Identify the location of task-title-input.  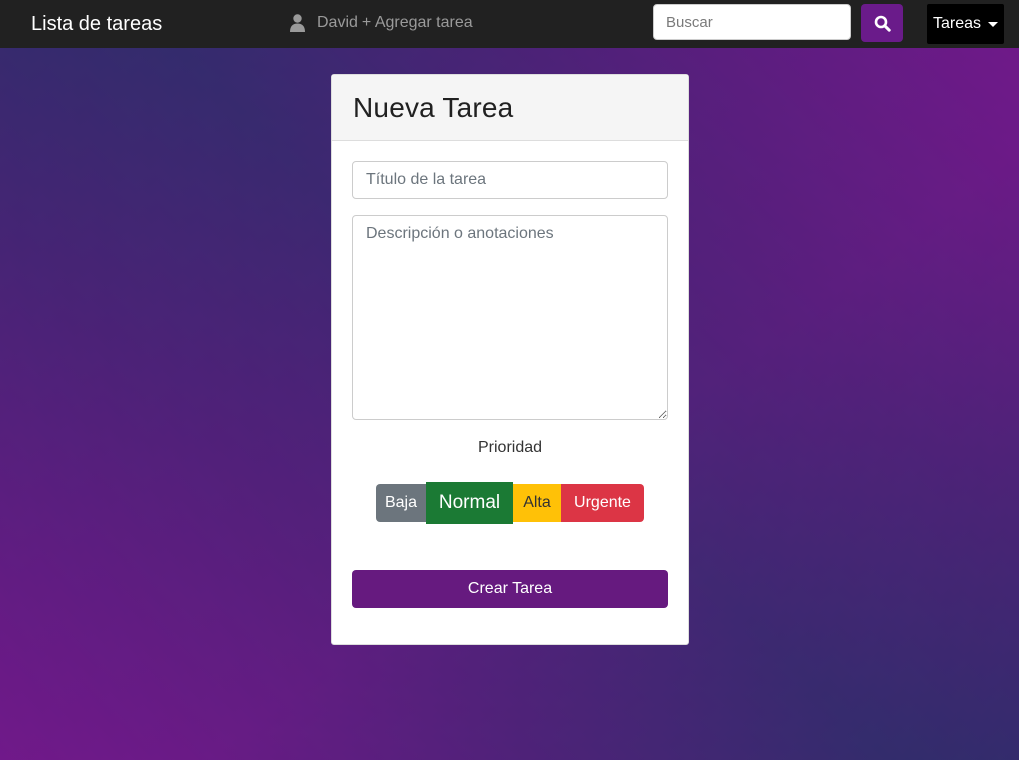
(510, 180).